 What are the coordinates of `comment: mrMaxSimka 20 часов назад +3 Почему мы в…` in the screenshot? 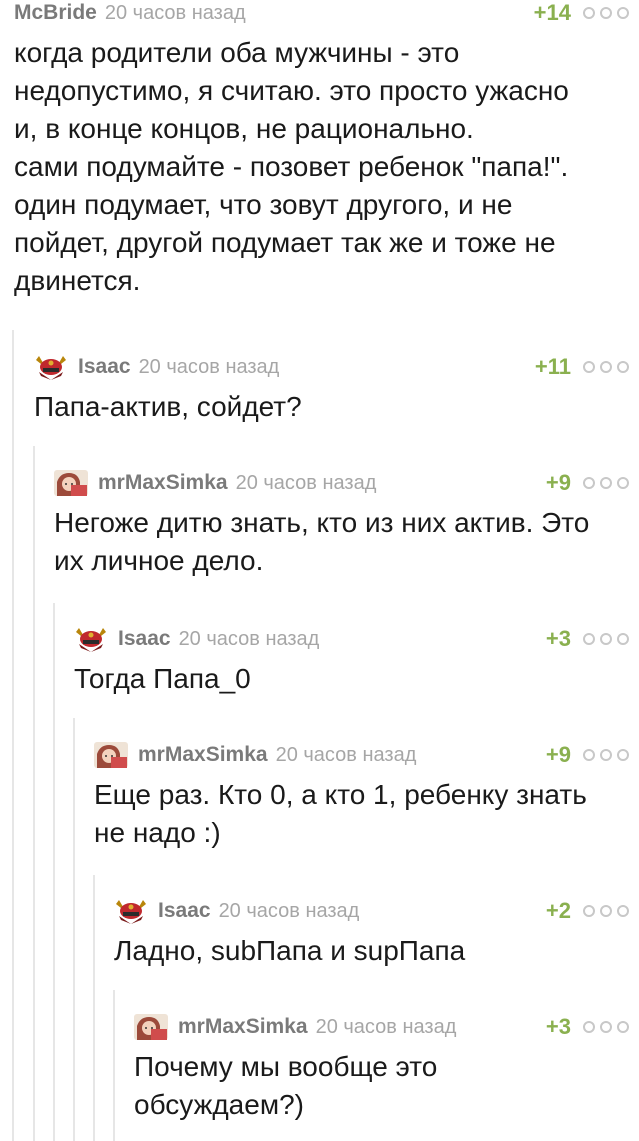 It's located at (381, 1069).